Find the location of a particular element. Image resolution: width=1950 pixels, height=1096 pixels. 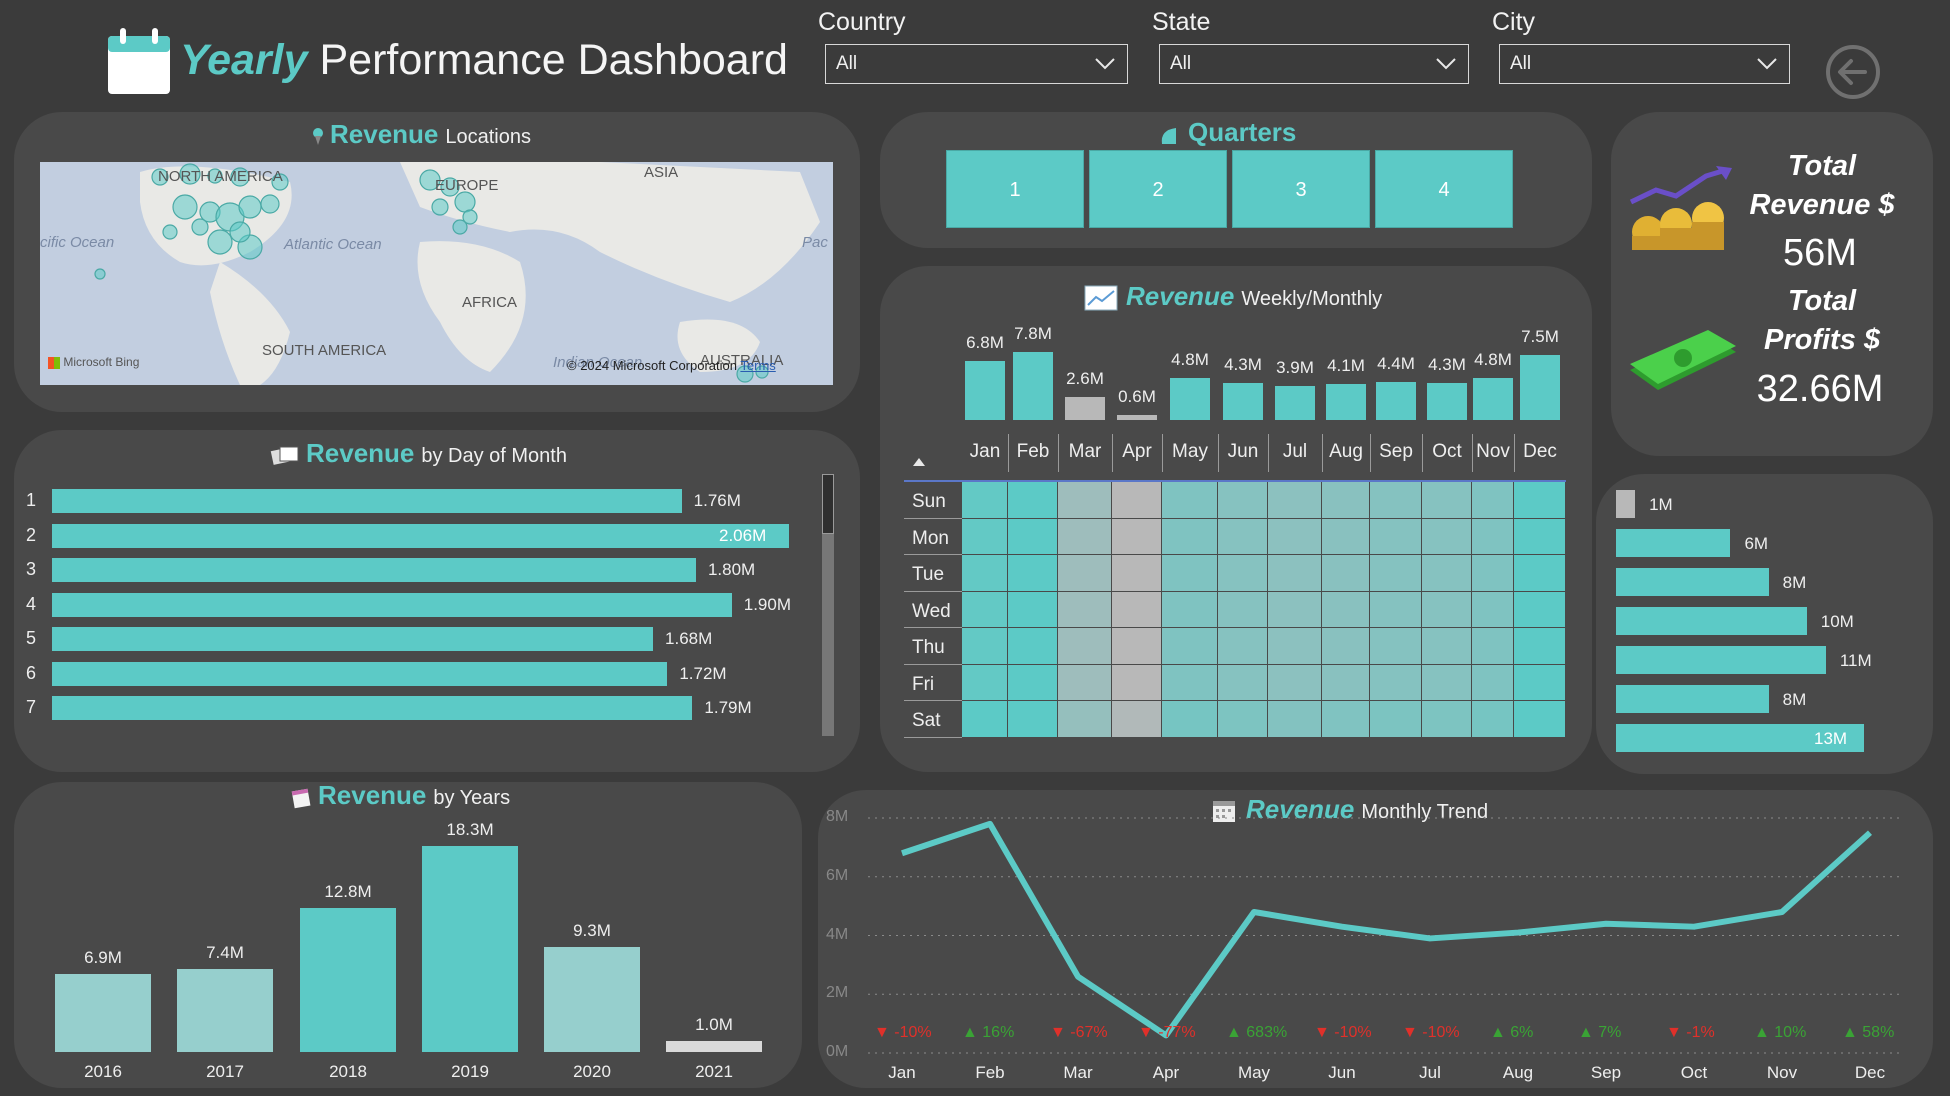

quarter-button-4: 4 is located at coordinates (1444, 189).